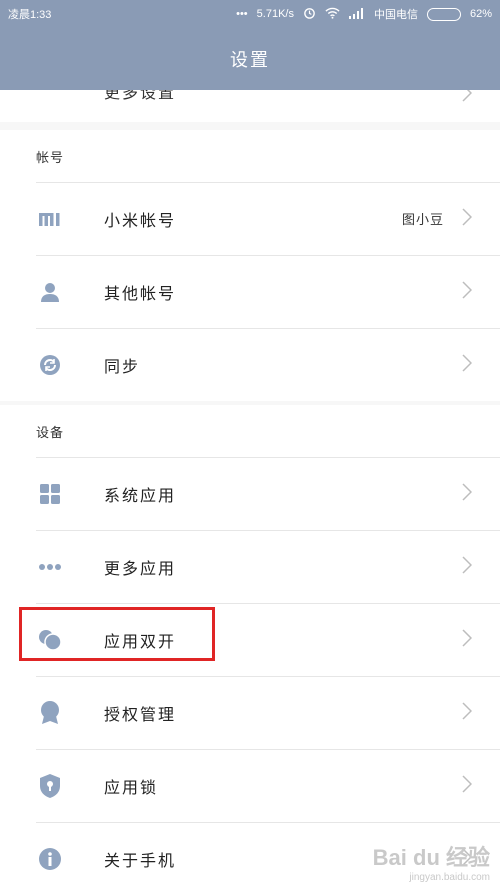  Describe the element at coordinates (140, 860) in the screenshot. I see `settings-item-label: 关于手机` at that location.